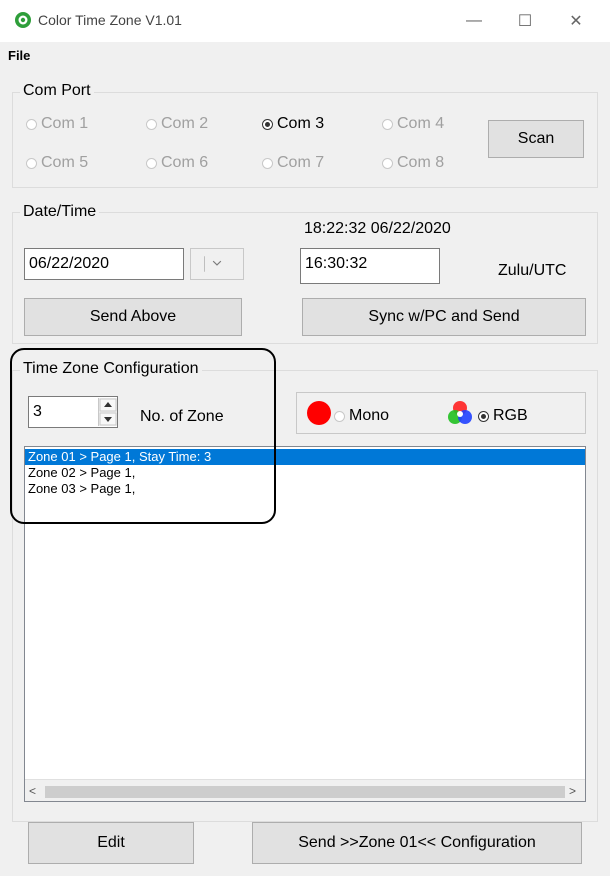  Describe the element at coordinates (23, 20) in the screenshot. I see `app-icon` at that location.